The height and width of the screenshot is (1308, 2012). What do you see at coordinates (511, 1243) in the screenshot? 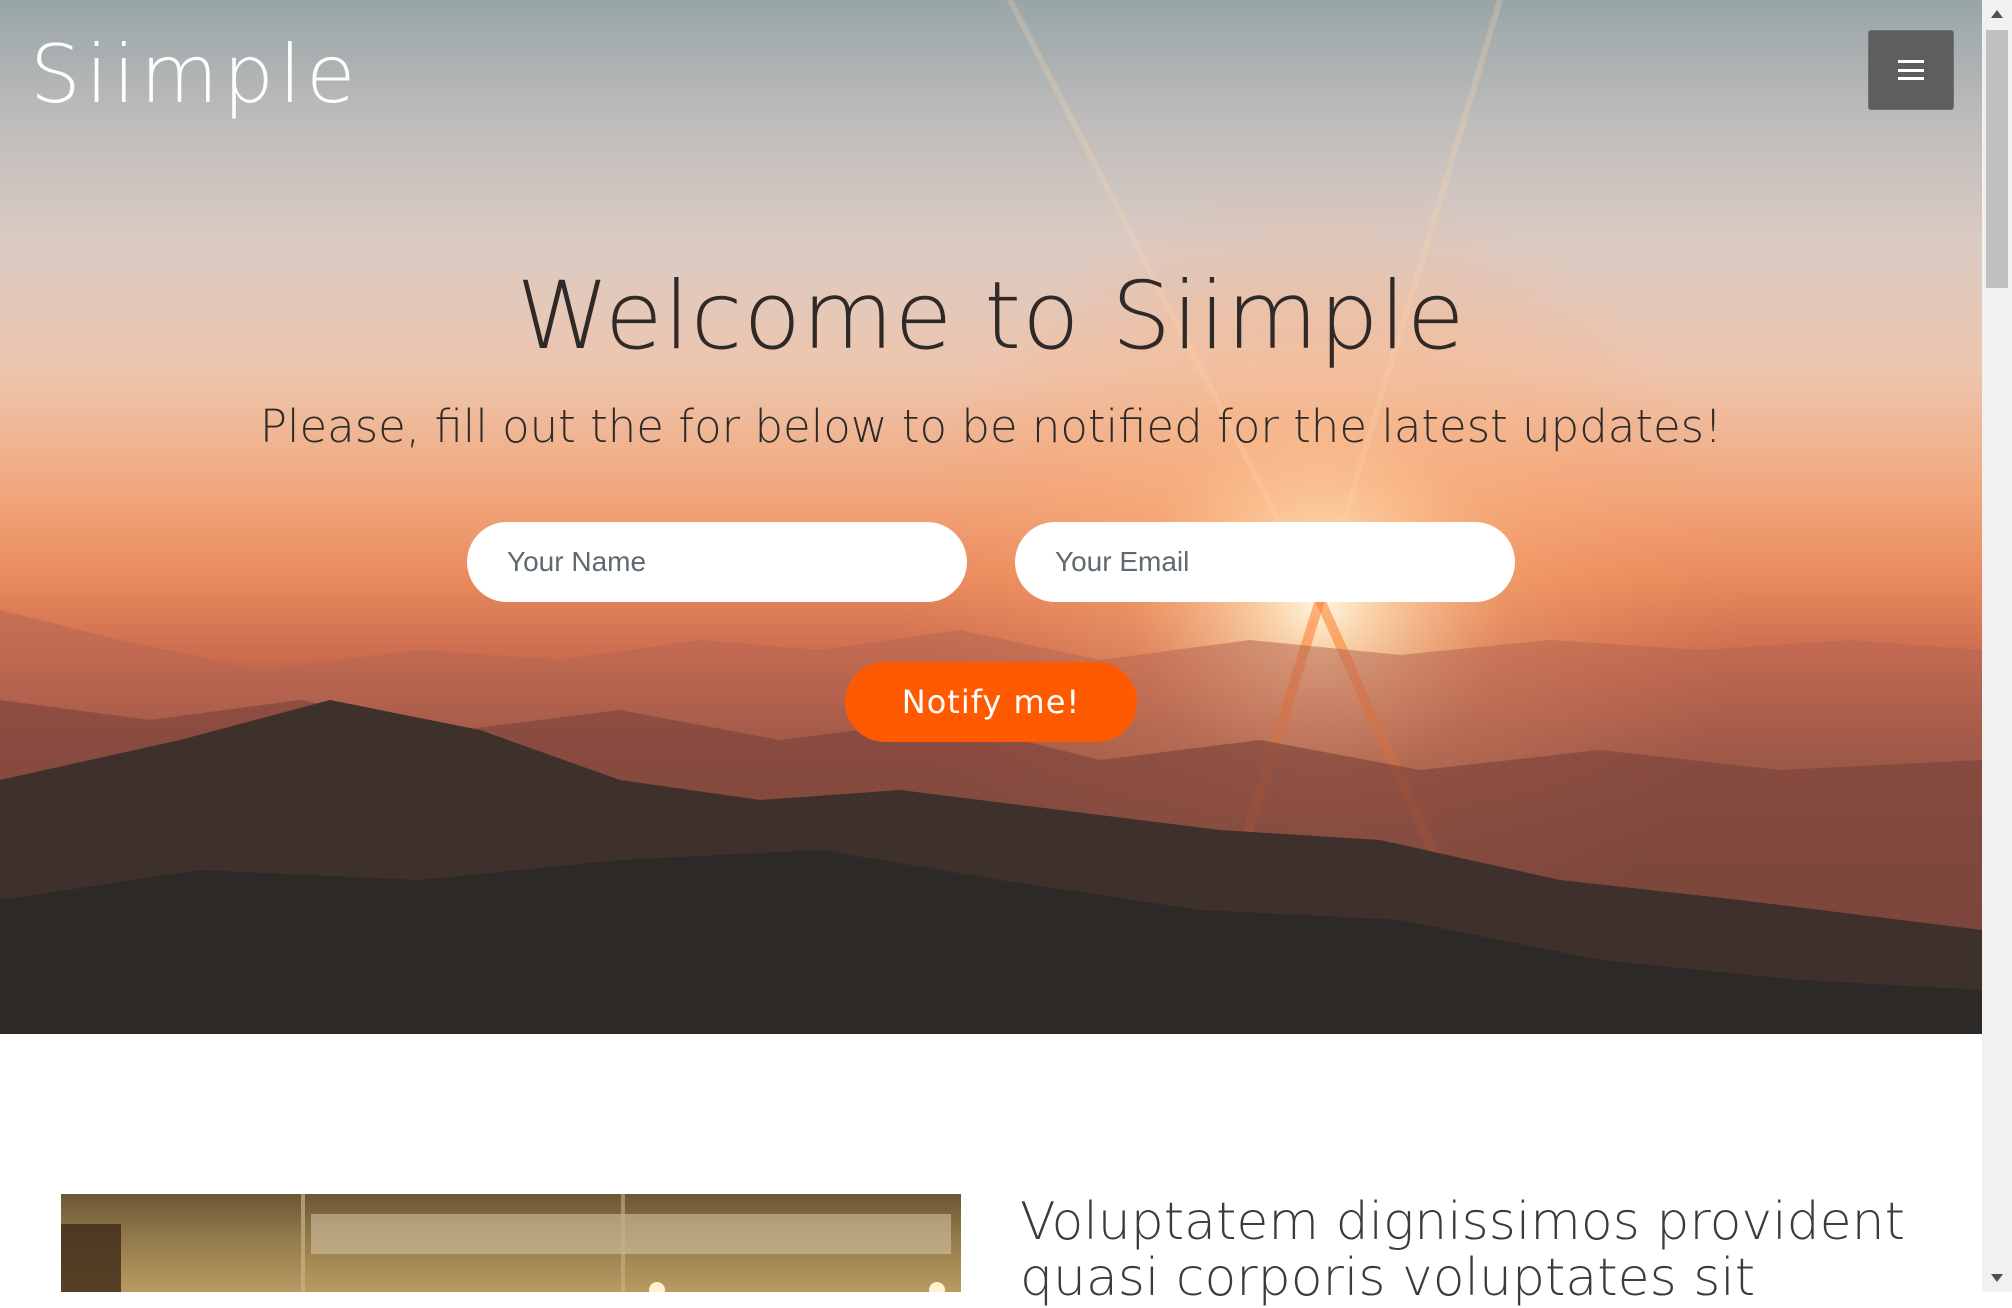
I see `feature-image` at bounding box center [511, 1243].